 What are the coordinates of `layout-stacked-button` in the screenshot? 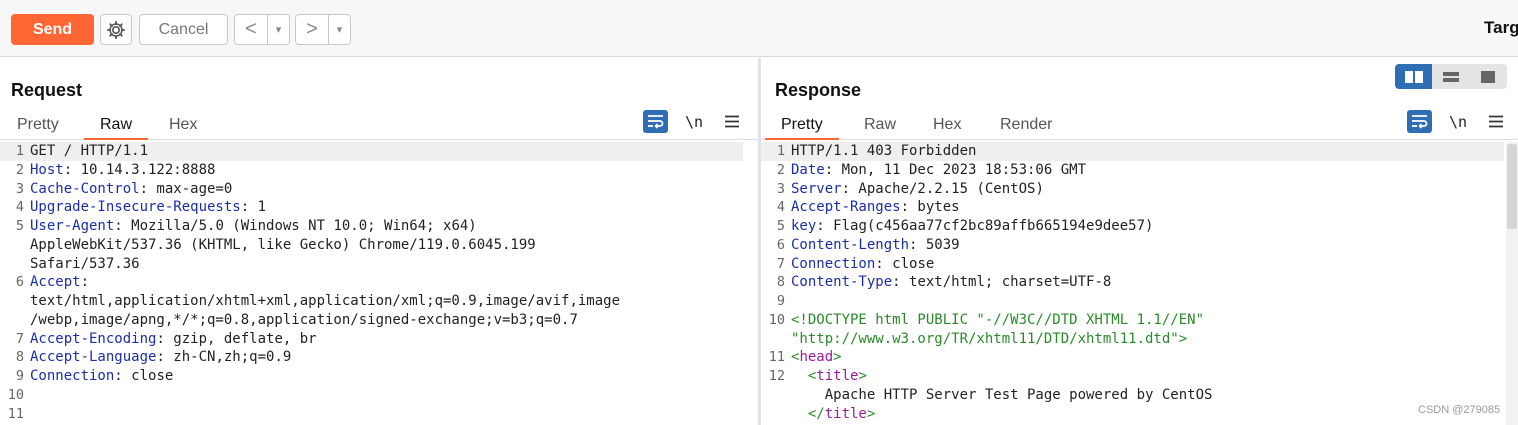 It's located at (1450, 76).